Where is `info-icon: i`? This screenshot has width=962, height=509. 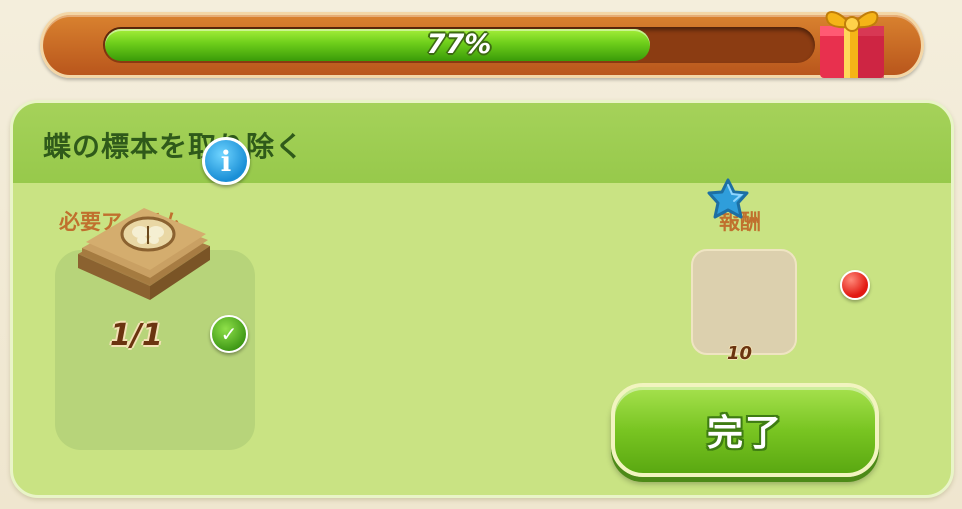
info-icon: i is located at coordinates (226, 161).